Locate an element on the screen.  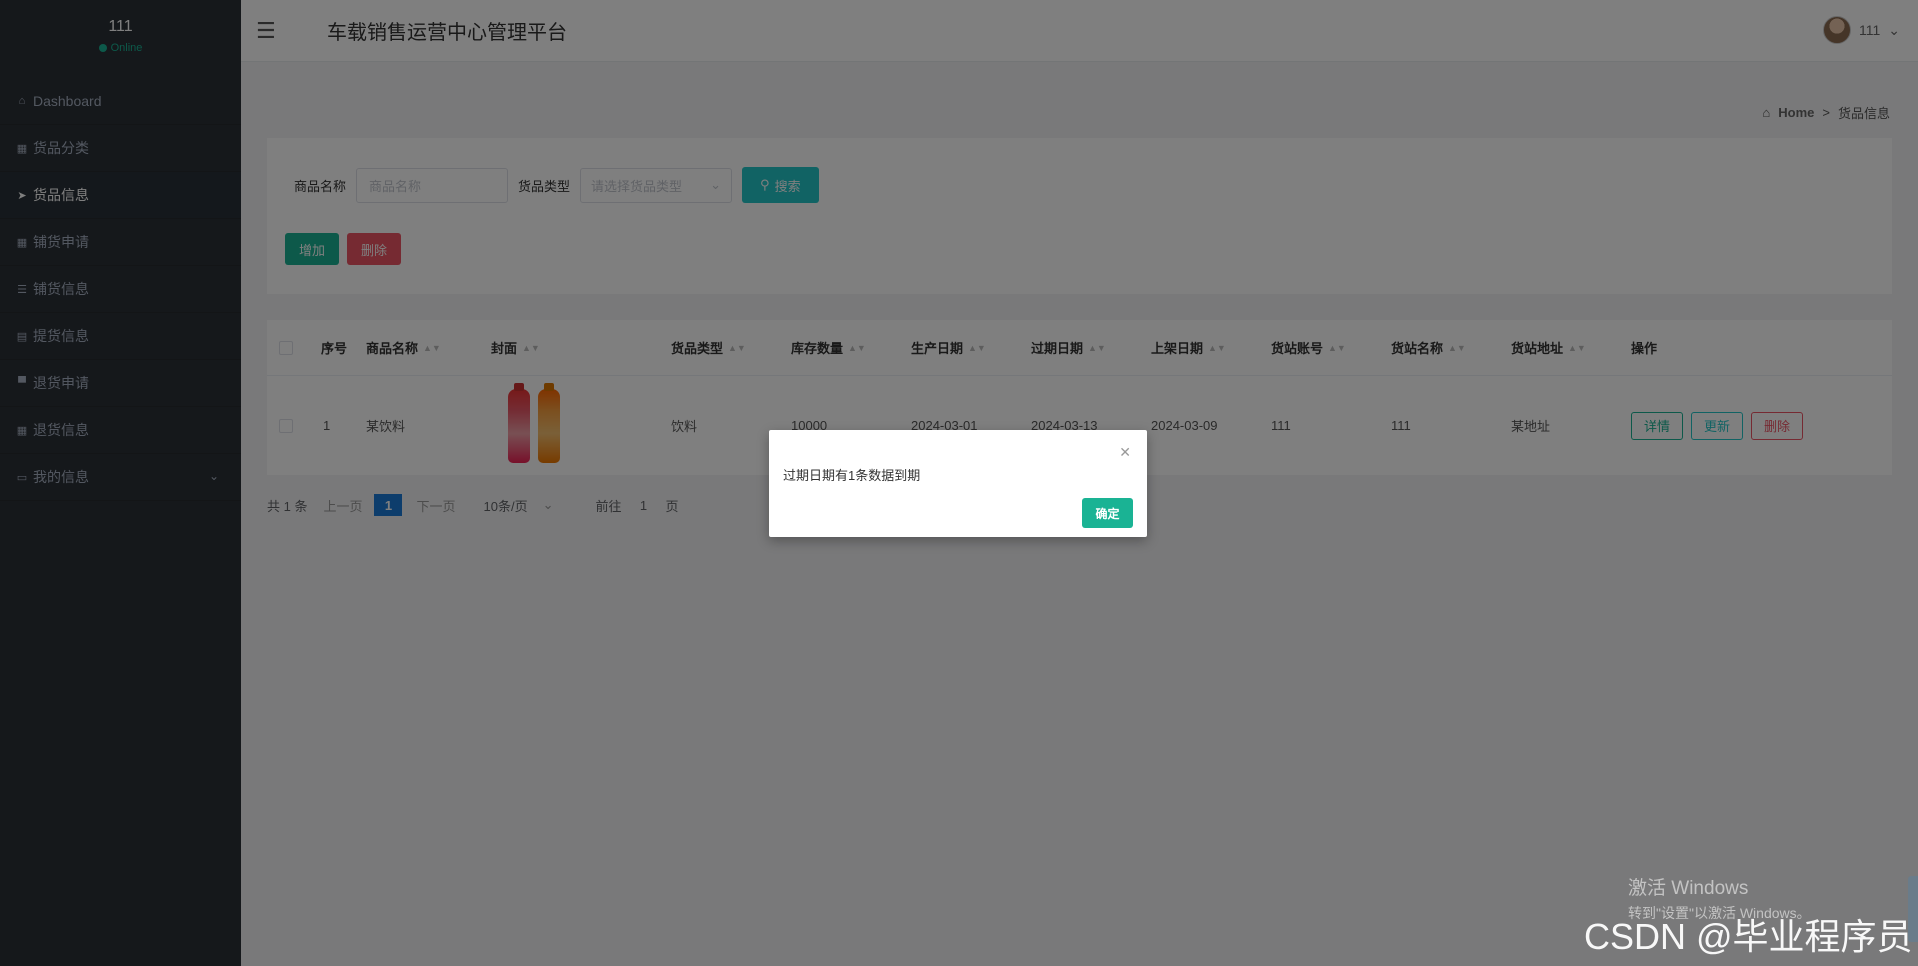
edge-scroll-tab is located at coordinates (1913, 909).